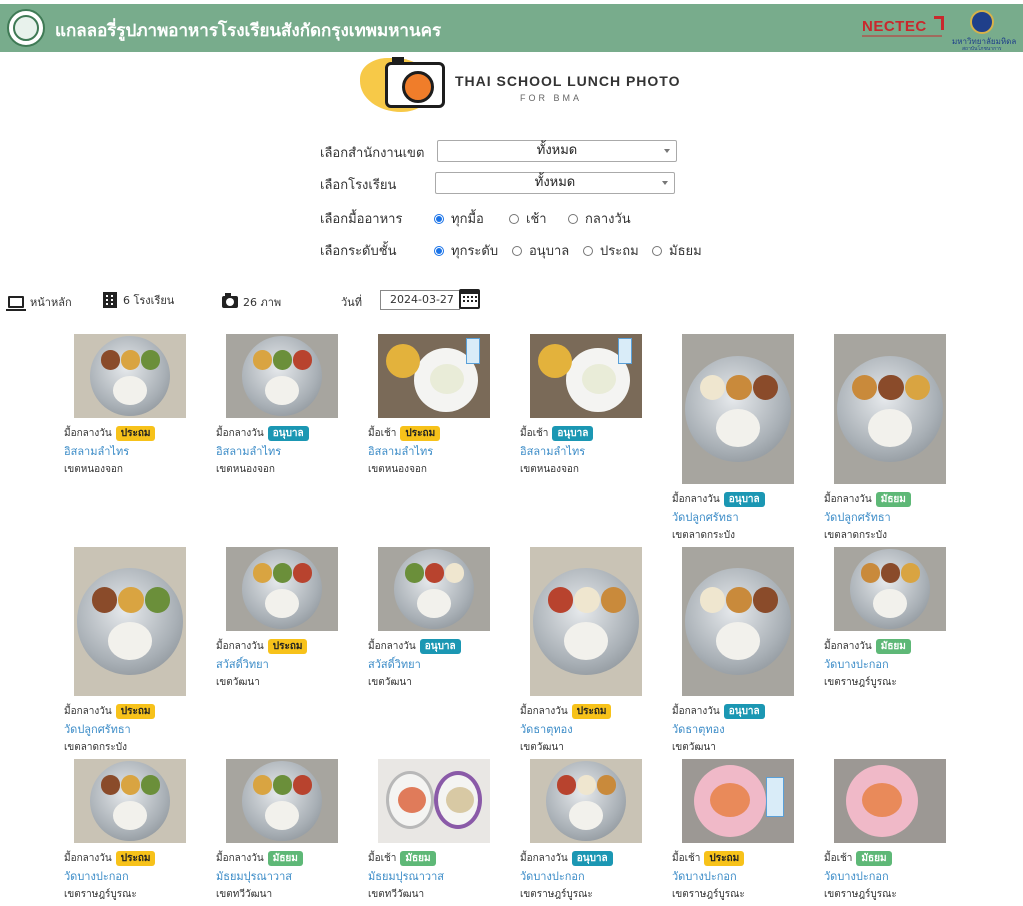 This screenshot has height=906, width=1023. I want to click on brand-subtitle: FOR BMA, so click(551, 98).